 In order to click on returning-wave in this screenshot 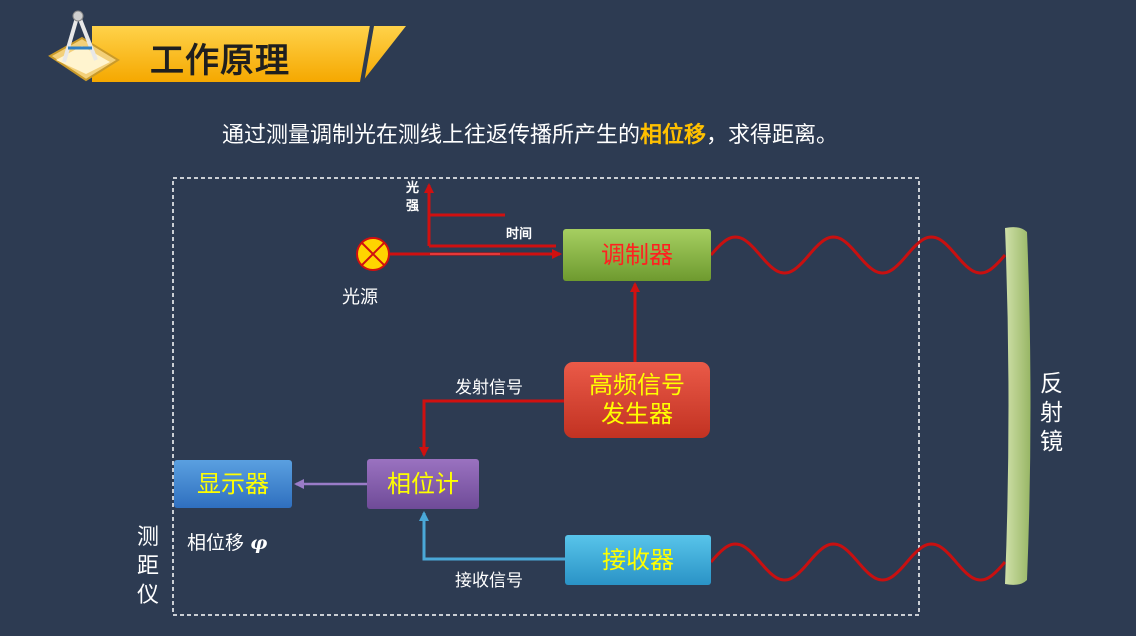, I will do `click(858, 562)`.